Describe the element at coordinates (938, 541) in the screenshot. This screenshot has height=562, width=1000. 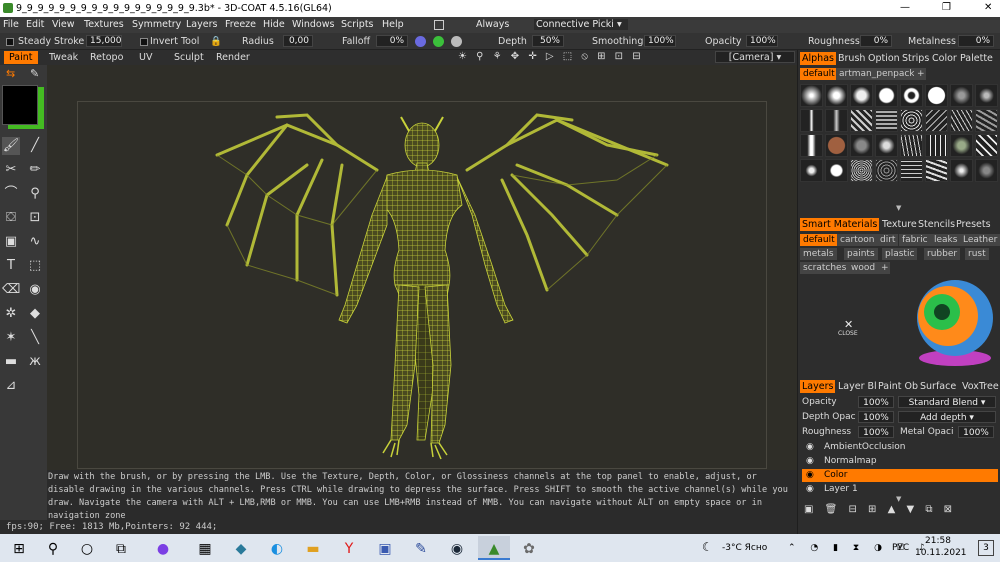
I see `clock-time: 21:58` at that location.